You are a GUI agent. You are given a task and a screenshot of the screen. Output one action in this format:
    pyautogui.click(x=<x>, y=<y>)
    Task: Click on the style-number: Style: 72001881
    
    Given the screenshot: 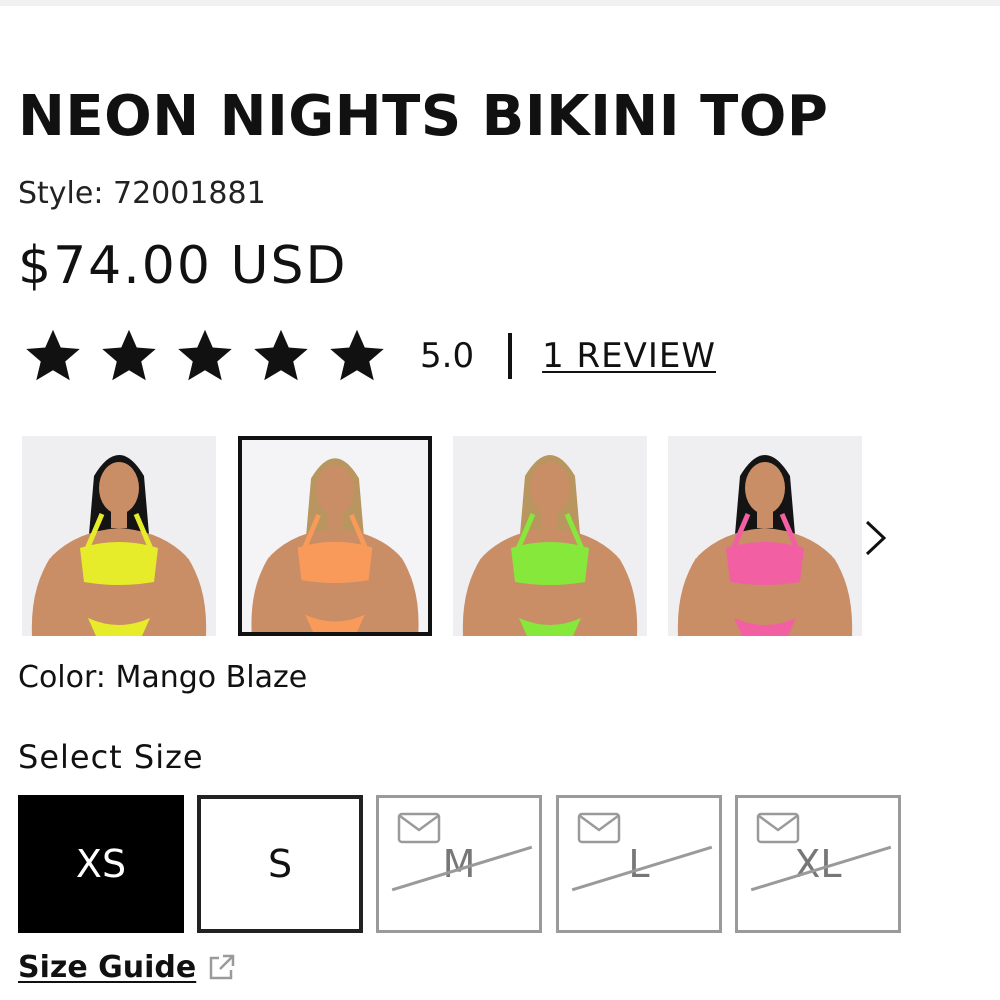 What is the action you would take?
    pyautogui.click(x=142, y=193)
    